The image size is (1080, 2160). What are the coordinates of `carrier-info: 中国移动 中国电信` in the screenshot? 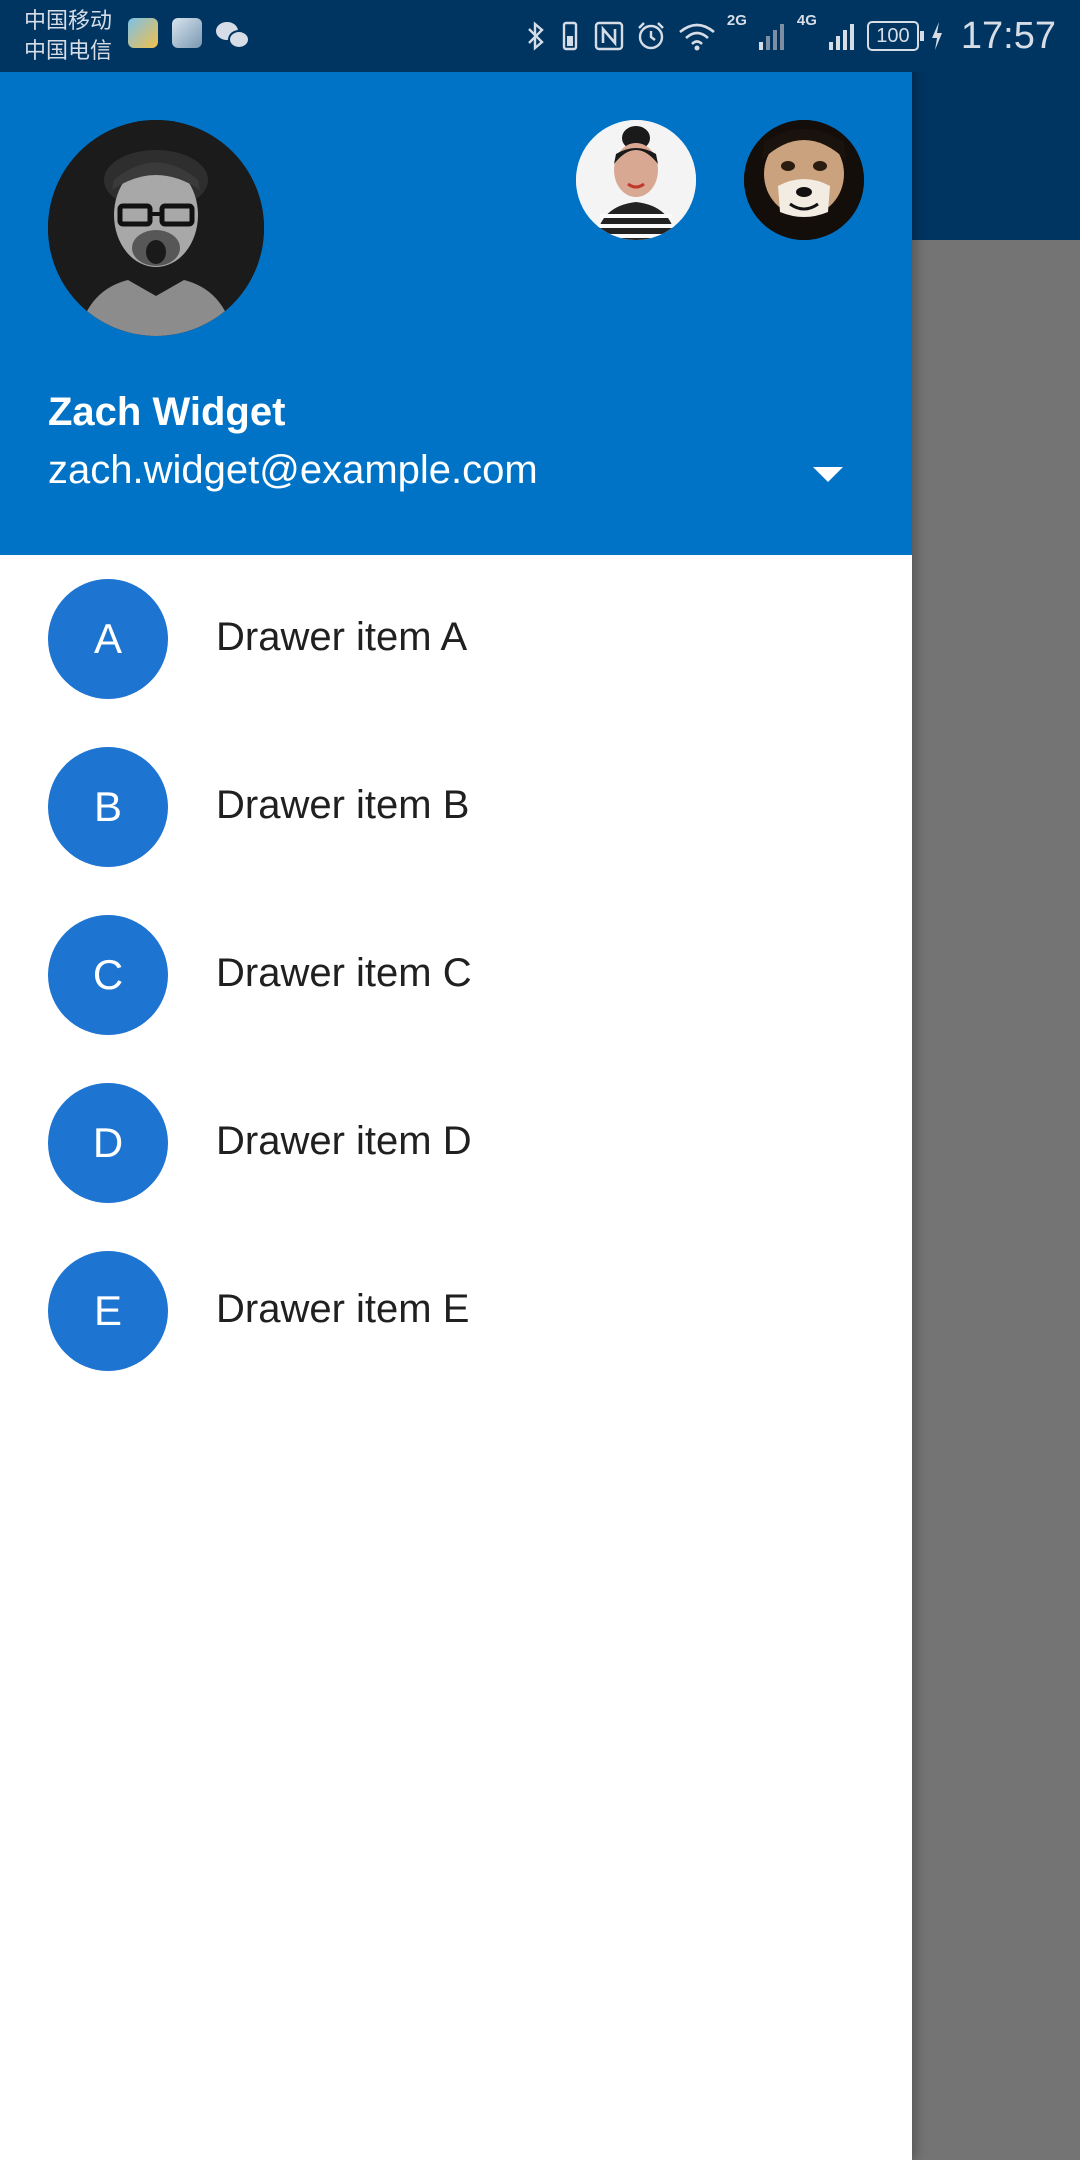 It's located at (68, 36).